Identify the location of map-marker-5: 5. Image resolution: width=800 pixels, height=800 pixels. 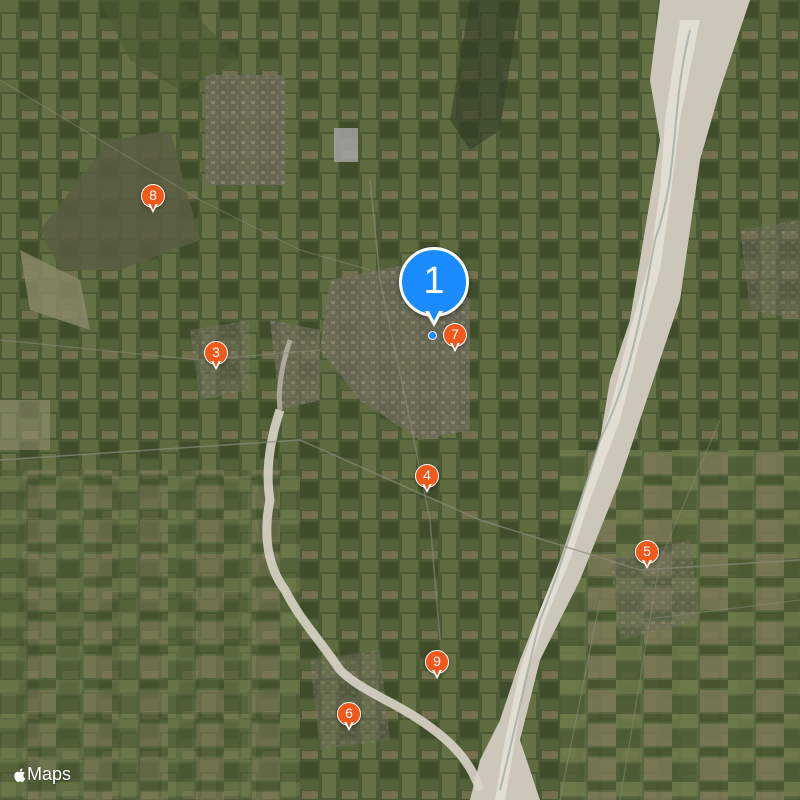
(647, 556).